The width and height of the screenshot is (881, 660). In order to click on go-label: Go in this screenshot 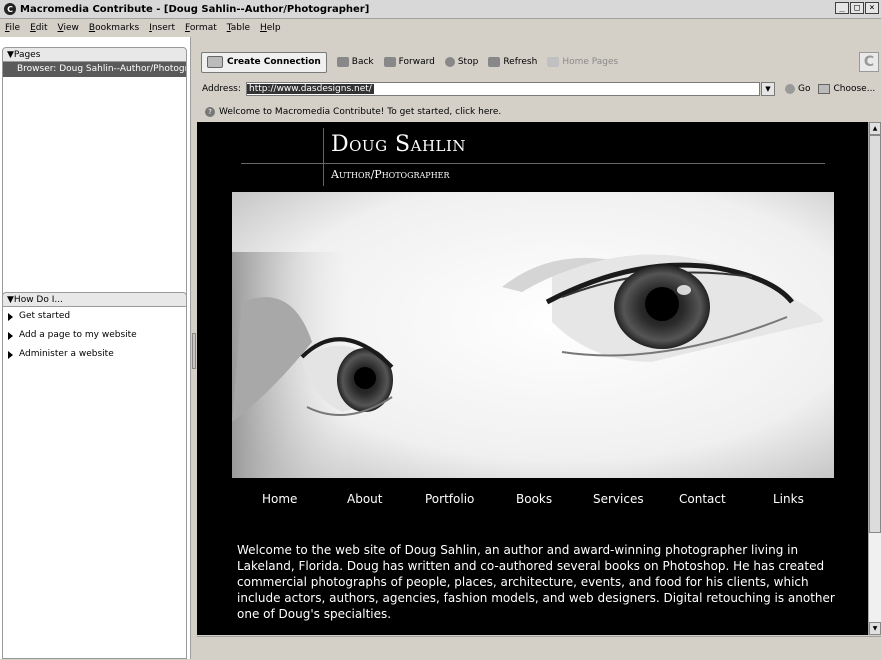, I will do `click(804, 88)`.